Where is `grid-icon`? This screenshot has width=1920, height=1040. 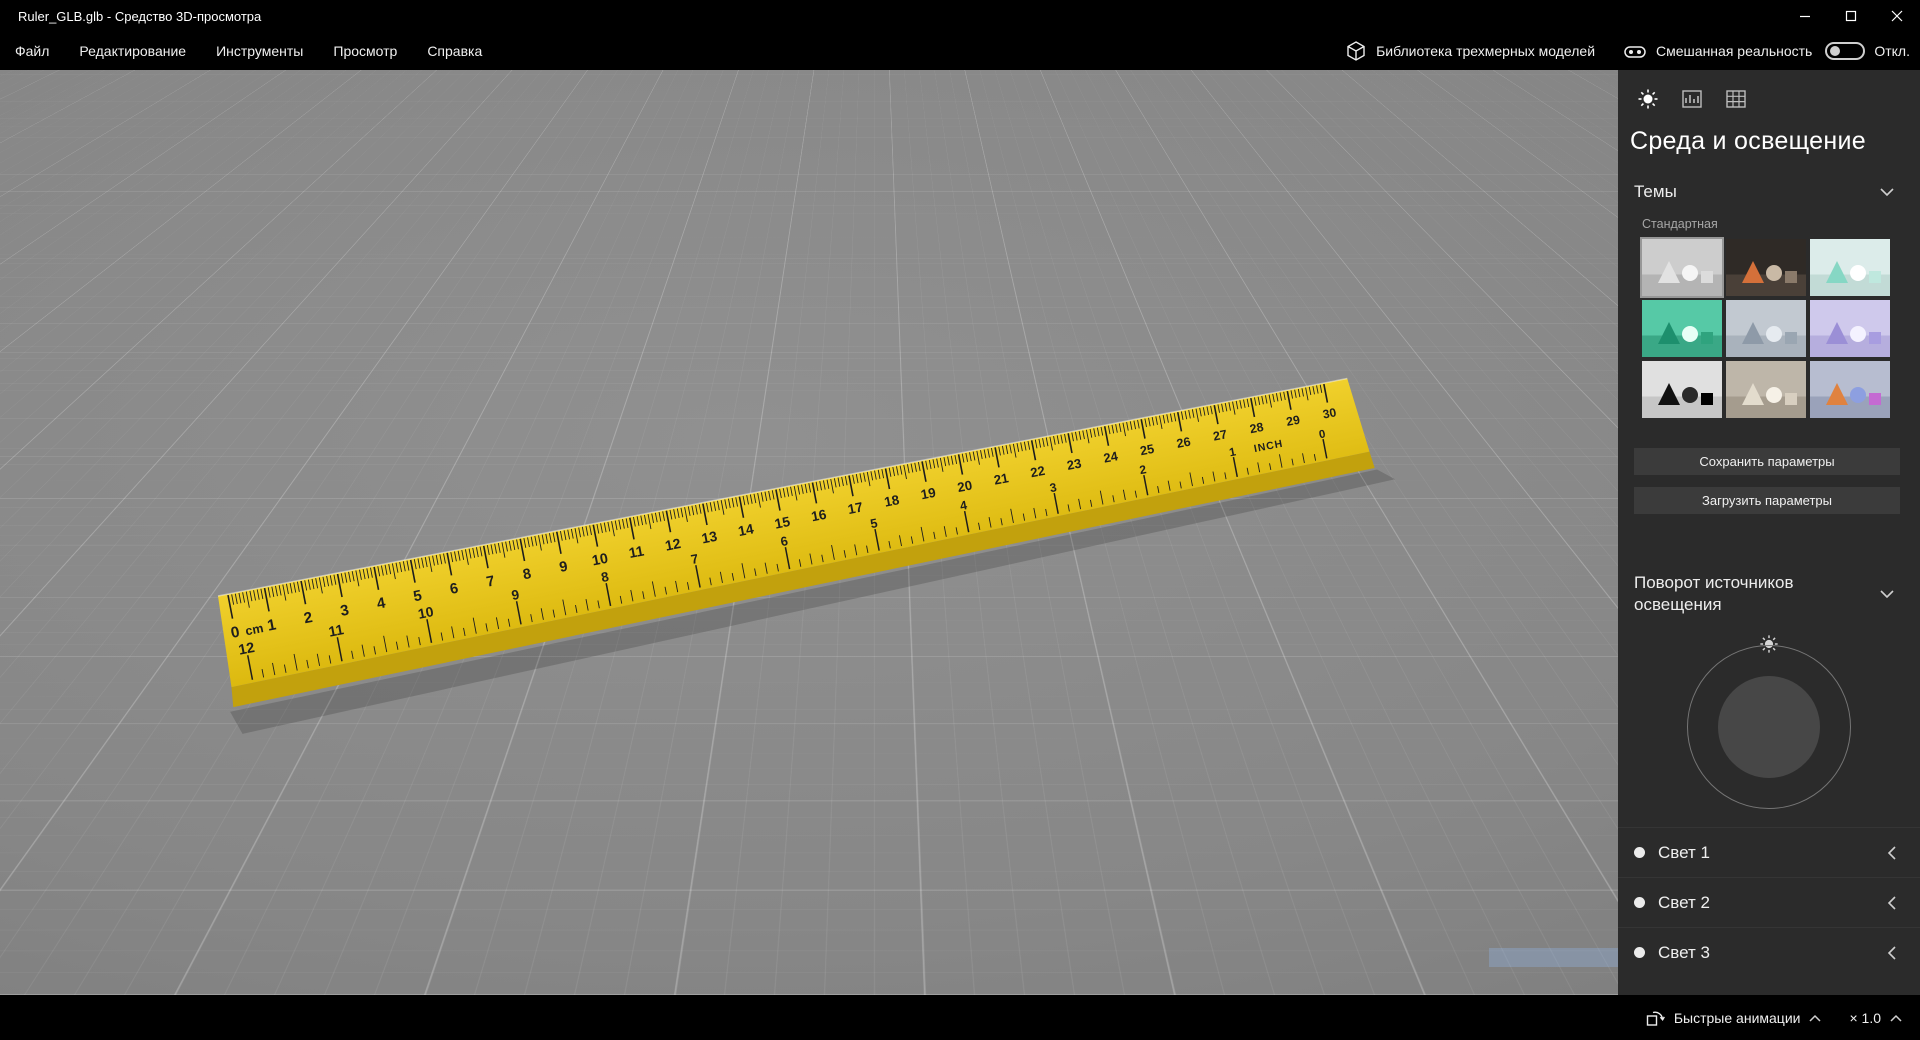 grid-icon is located at coordinates (1736, 99).